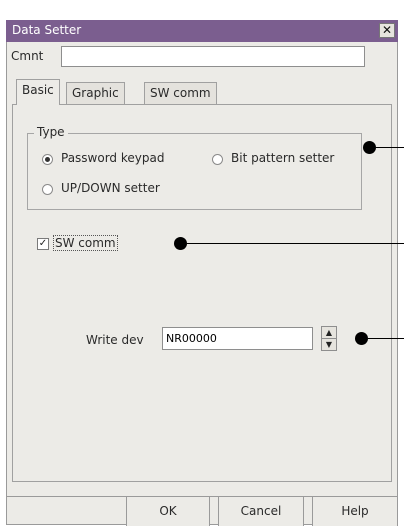  Describe the element at coordinates (217, 159) in the screenshot. I see `radio-bit-pattern-setter` at that location.